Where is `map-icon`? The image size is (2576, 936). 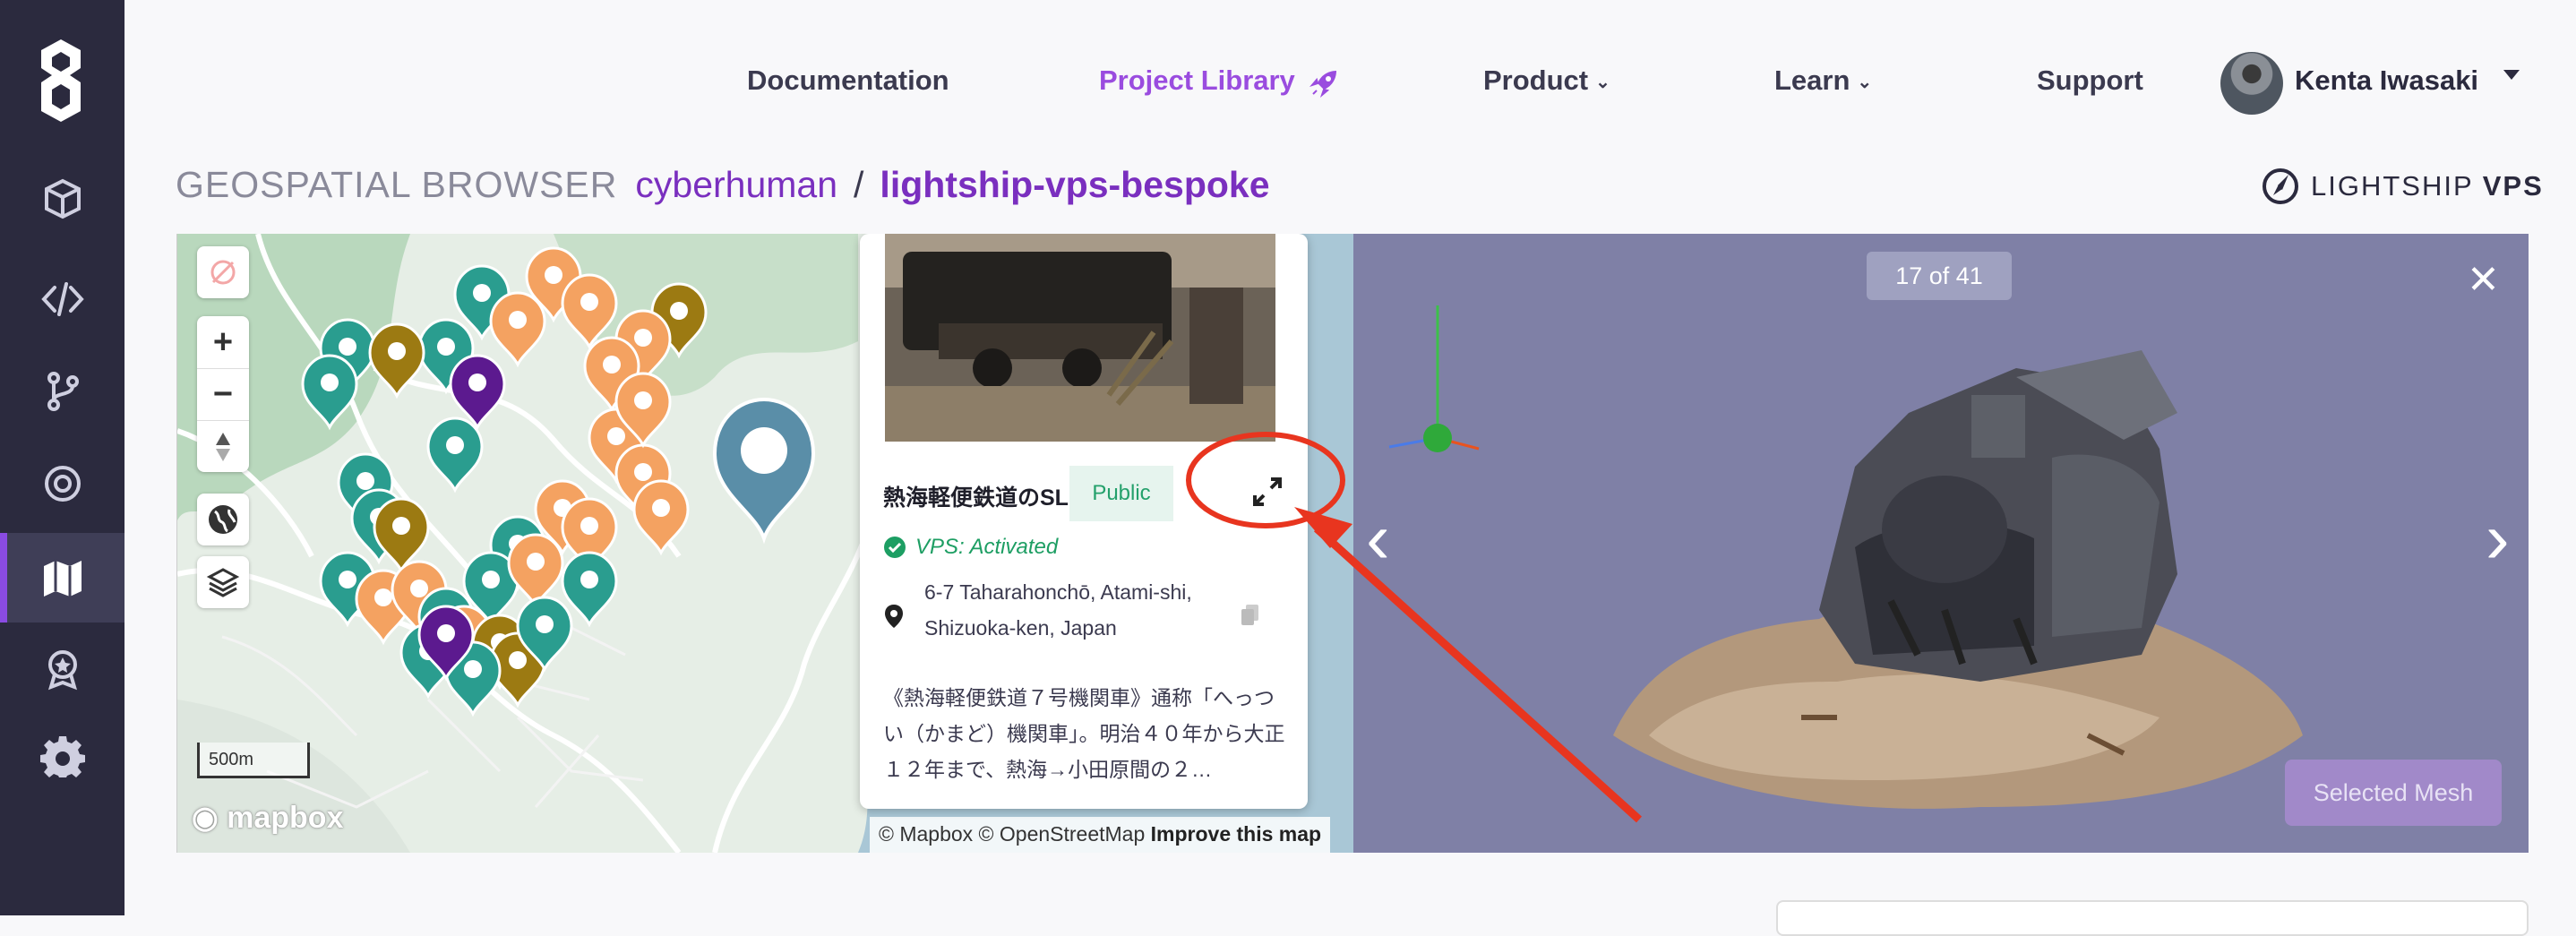 map-icon is located at coordinates (62, 579).